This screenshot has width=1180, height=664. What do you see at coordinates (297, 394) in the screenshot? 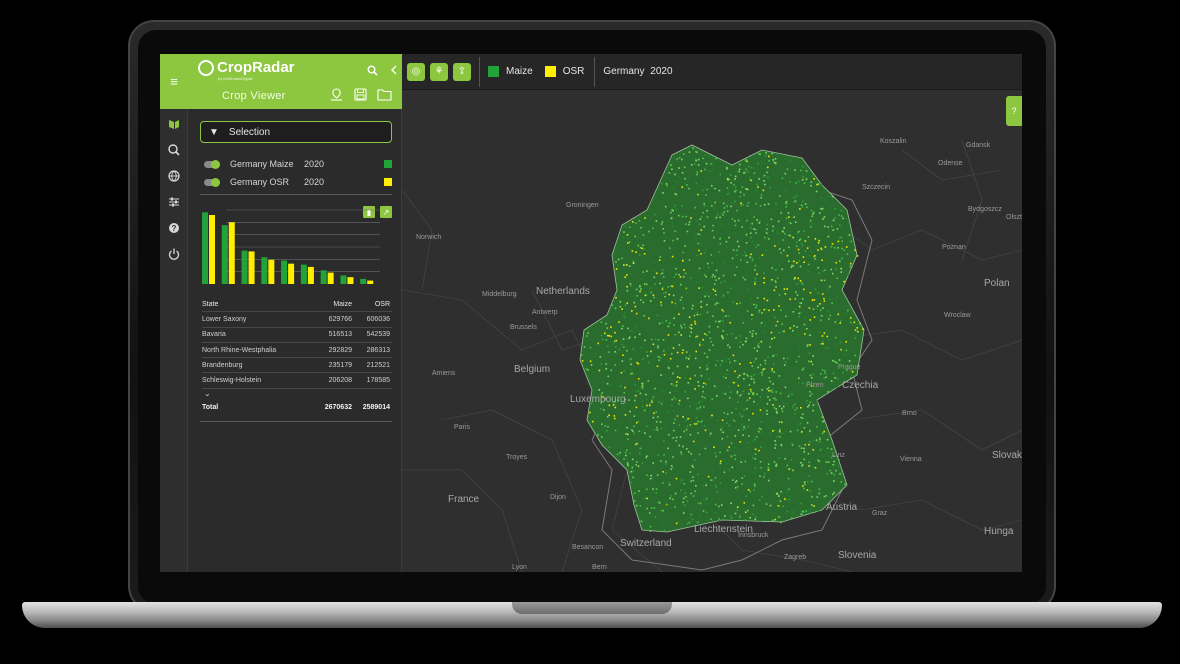
I see `expand-rows-button: ⌄` at bounding box center [297, 394].